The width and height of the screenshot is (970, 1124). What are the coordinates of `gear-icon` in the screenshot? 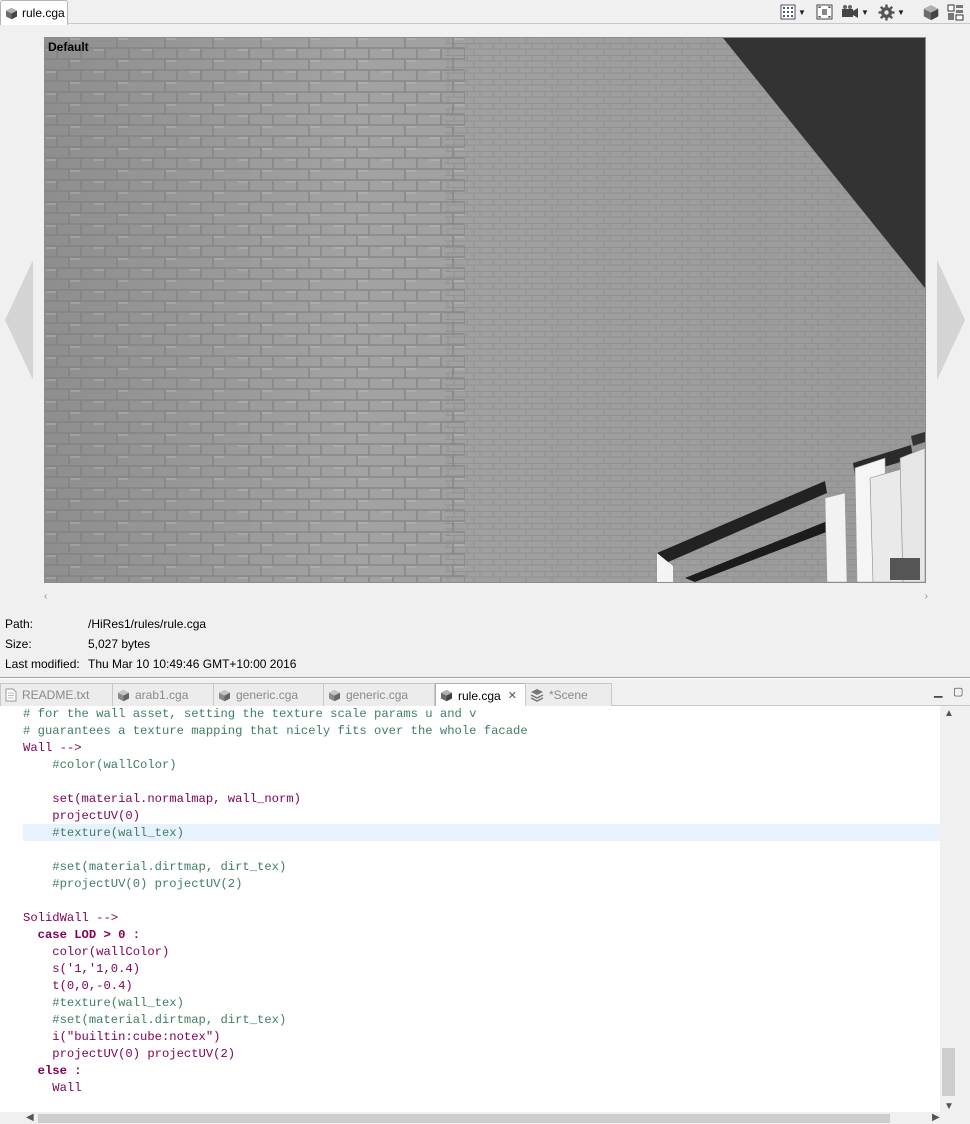 It's located at (886, 12).